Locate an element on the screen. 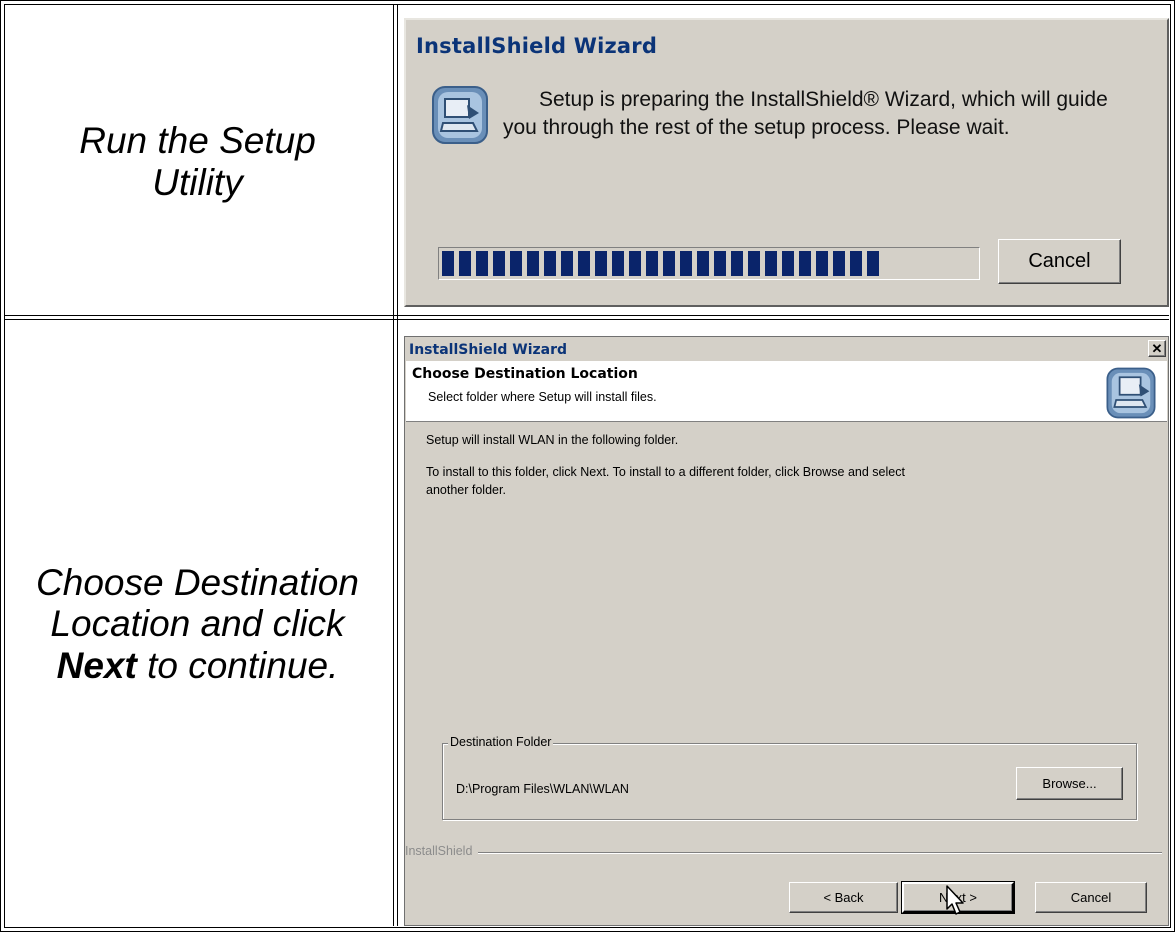 The height and width of the screenshot is (932, 1175). row-divider is located at coordinates (586, 315).